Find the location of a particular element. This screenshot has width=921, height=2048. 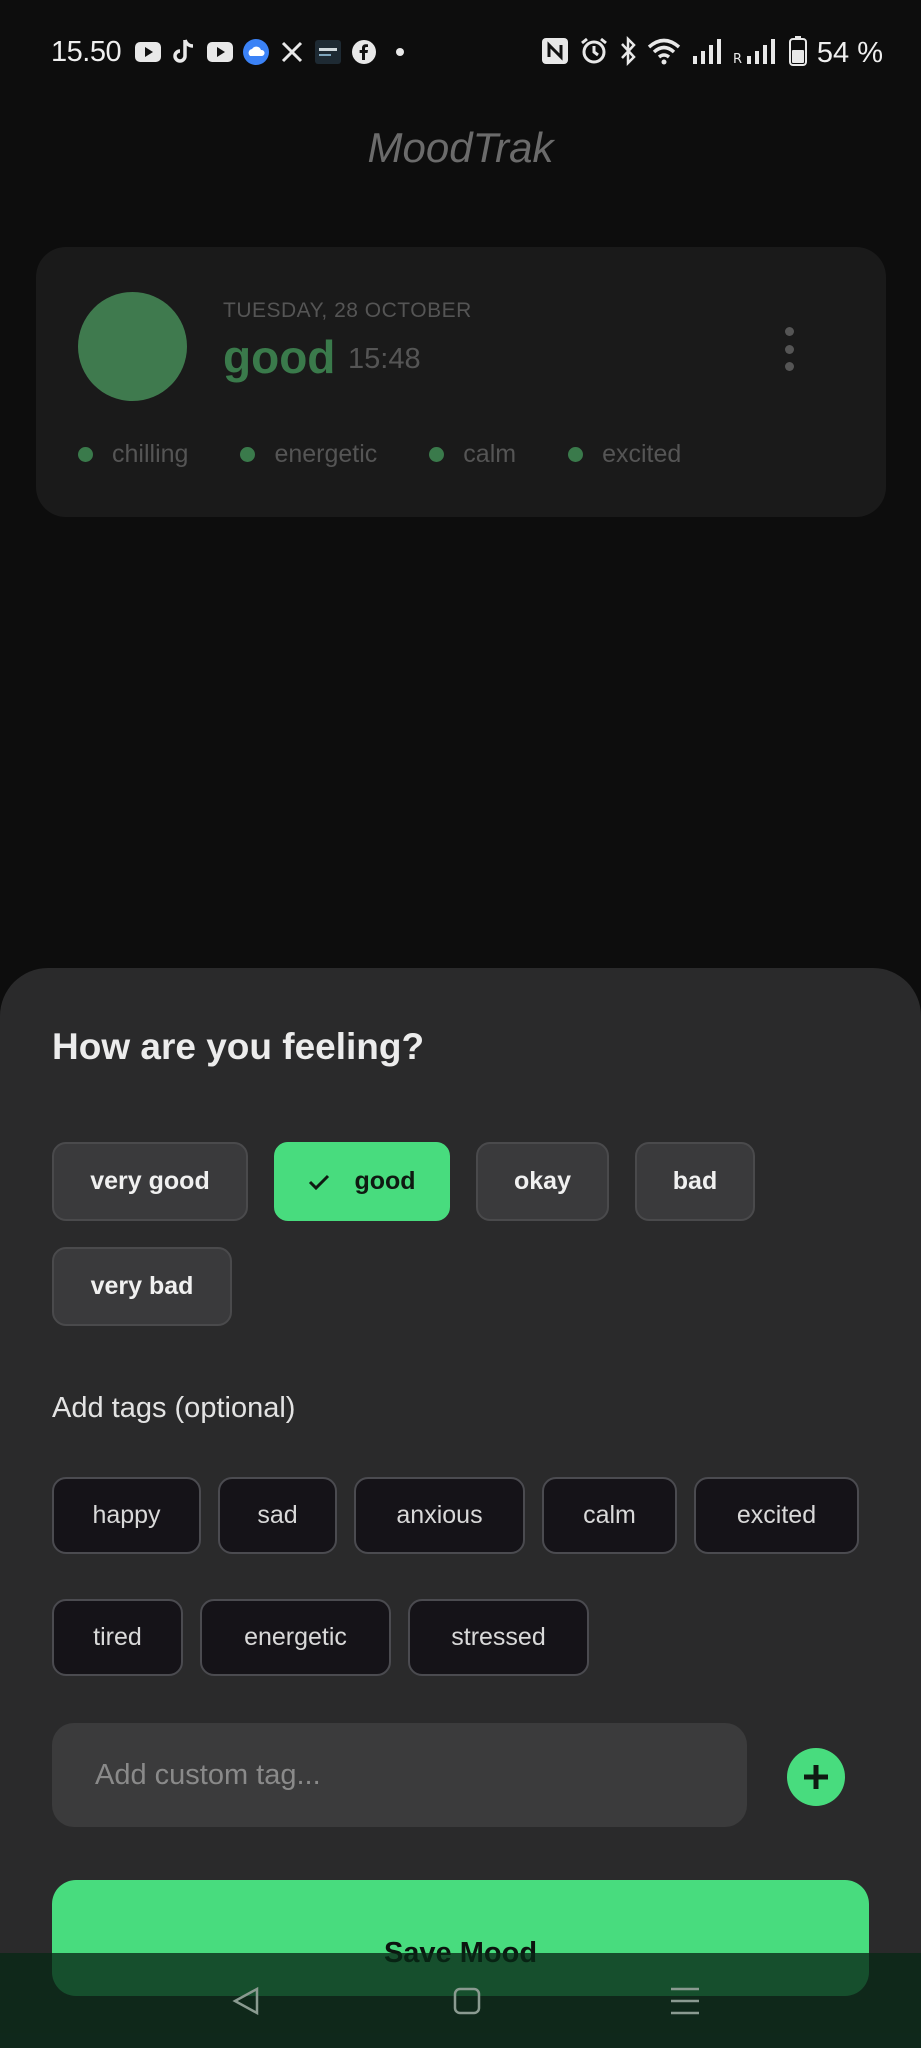

add-tag-button is located at coordinates (816, 1777).